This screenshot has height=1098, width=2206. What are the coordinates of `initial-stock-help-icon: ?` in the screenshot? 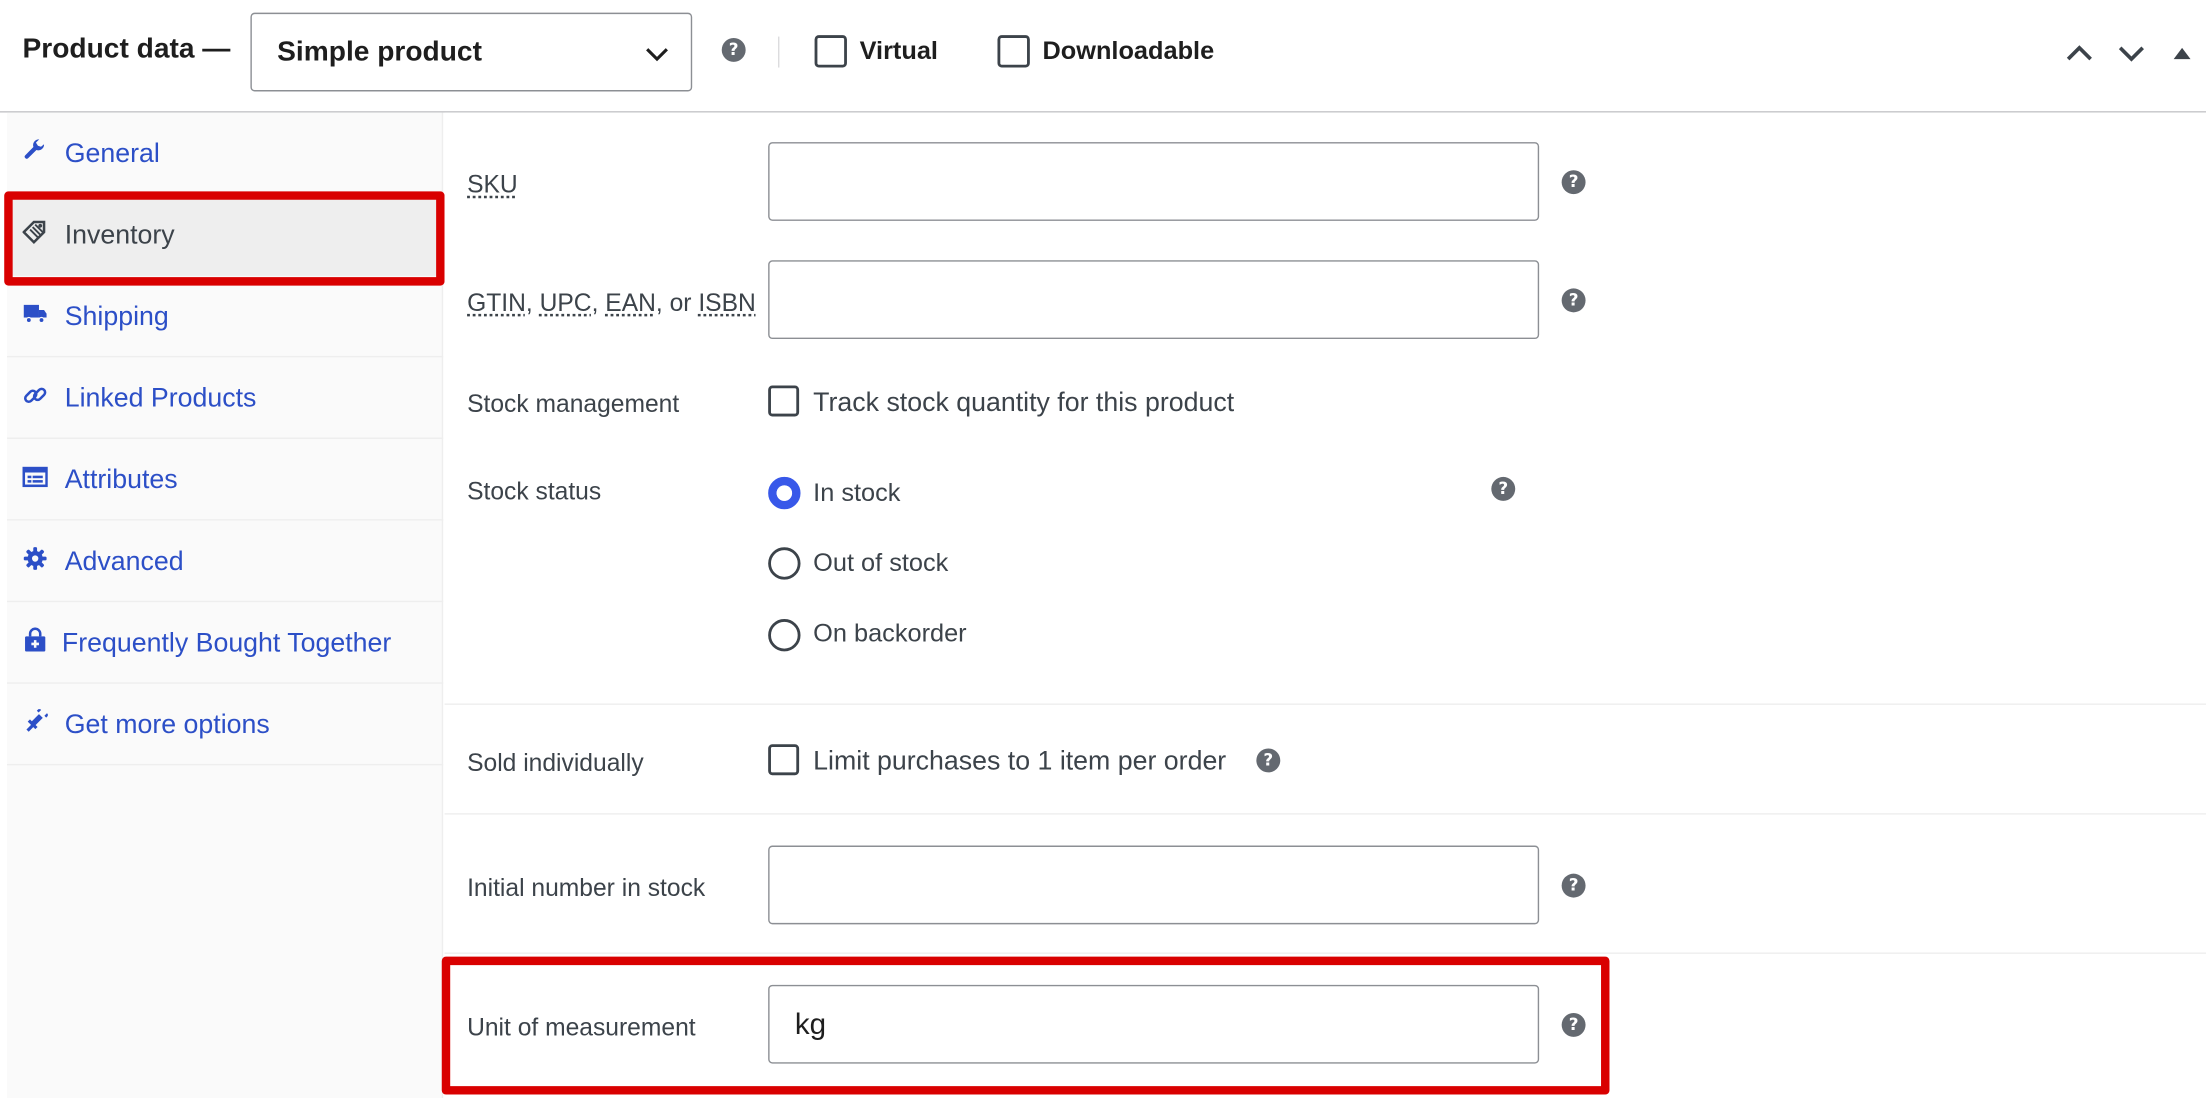 It's located at (1574, 886).